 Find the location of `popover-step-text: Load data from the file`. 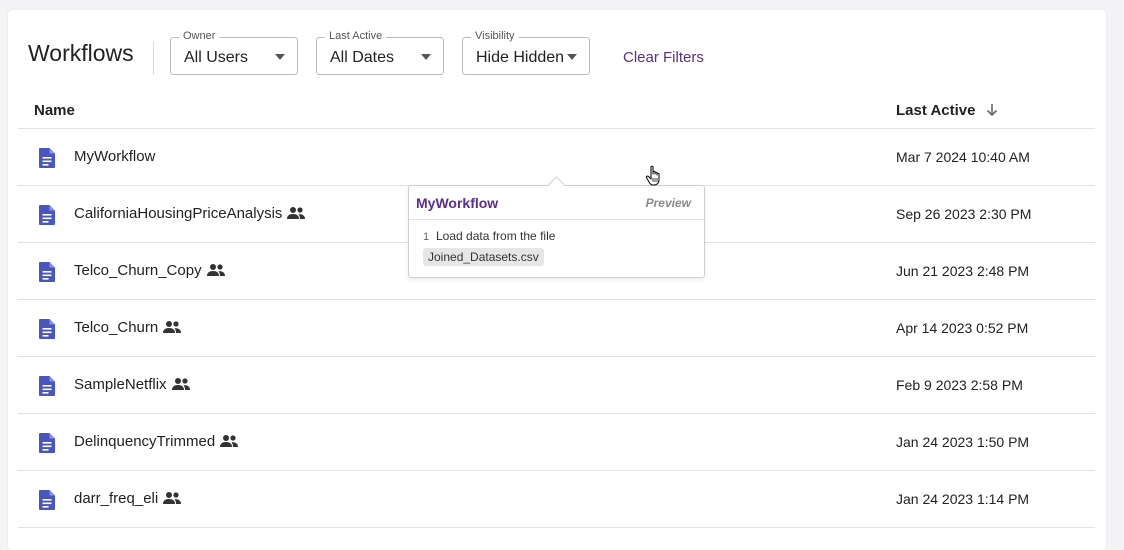

popover-step-text: Load data from the file is located at coordinates (496, 236).